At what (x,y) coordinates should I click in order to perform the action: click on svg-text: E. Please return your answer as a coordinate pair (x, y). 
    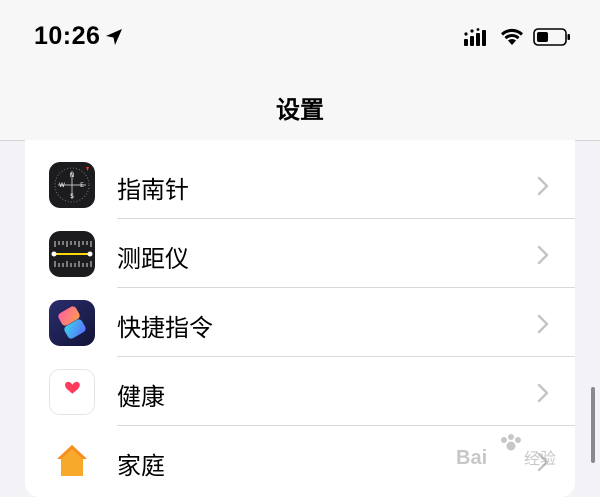
    Looking at the image, I should click on (82, 185).